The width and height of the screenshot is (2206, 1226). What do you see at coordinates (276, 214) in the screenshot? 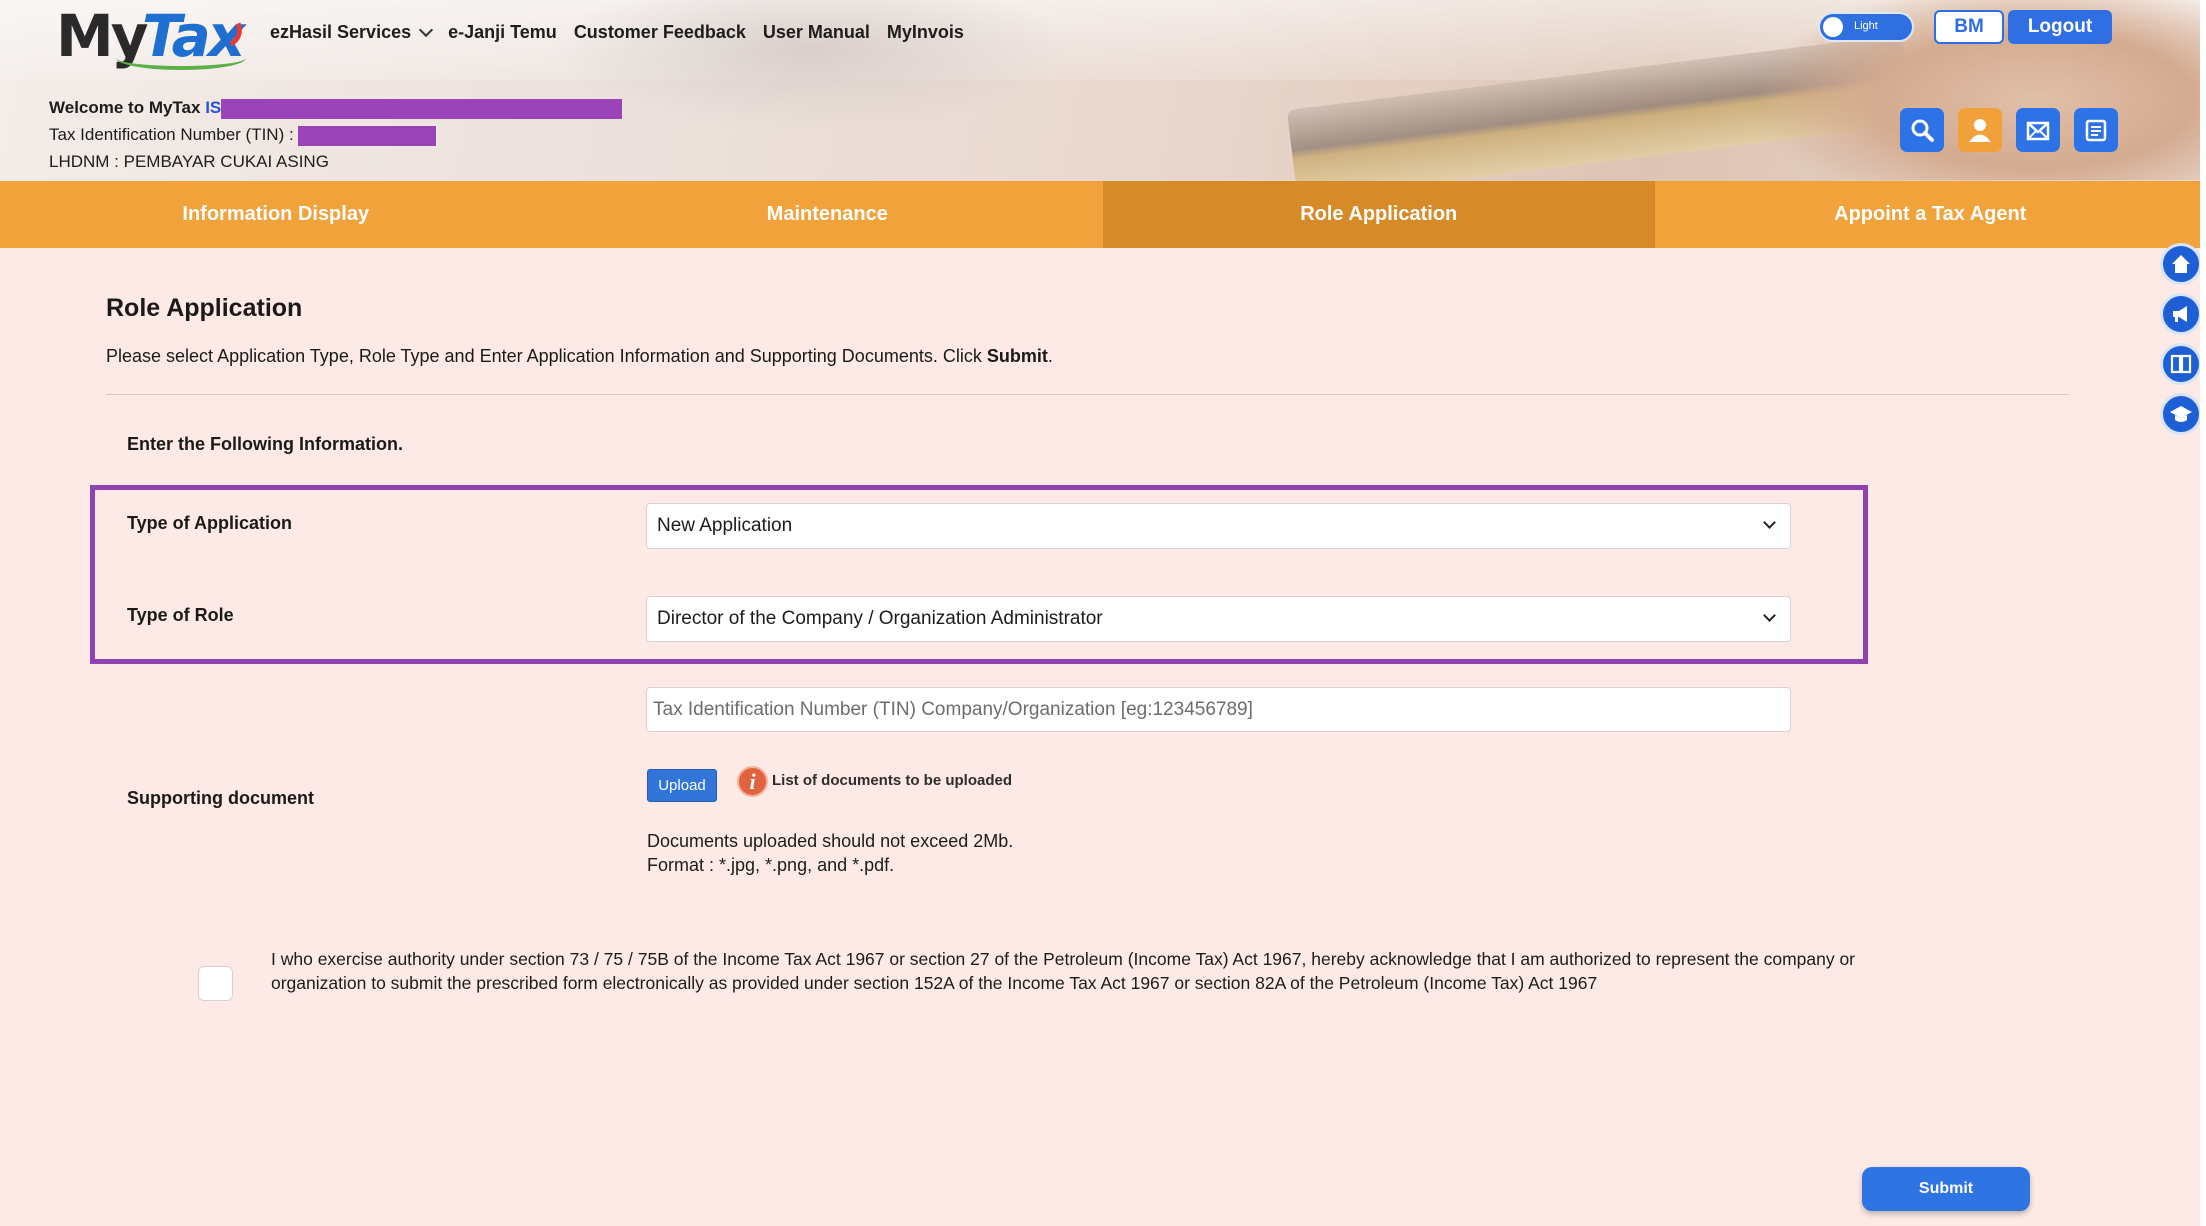
I see `tab-information-display: Information Display` at bounding box center [276, 214].